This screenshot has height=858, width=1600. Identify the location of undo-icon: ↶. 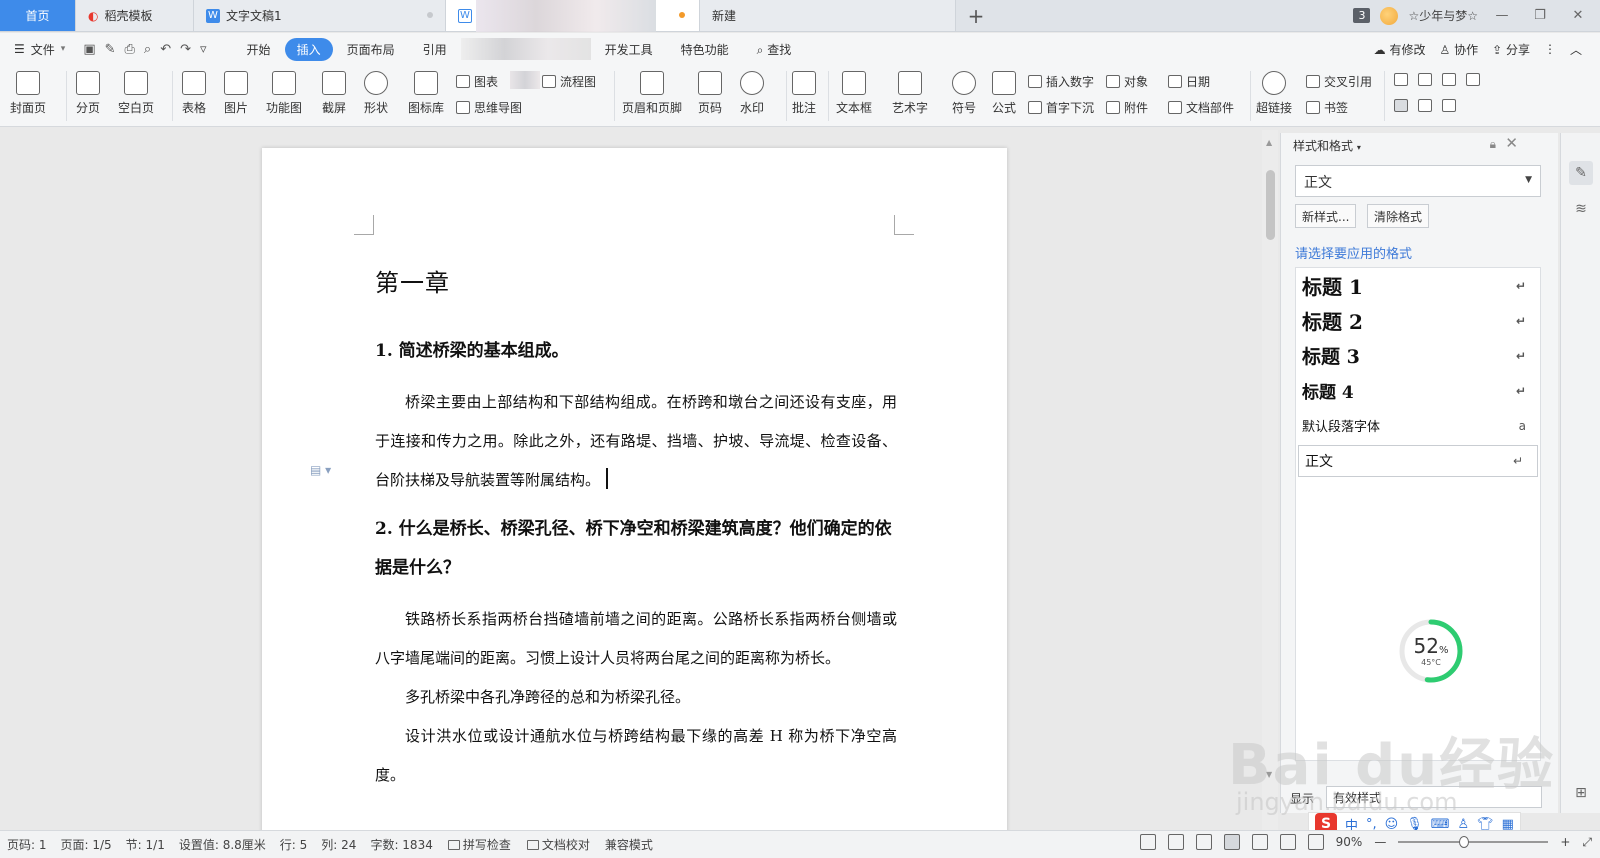
(165, 49).